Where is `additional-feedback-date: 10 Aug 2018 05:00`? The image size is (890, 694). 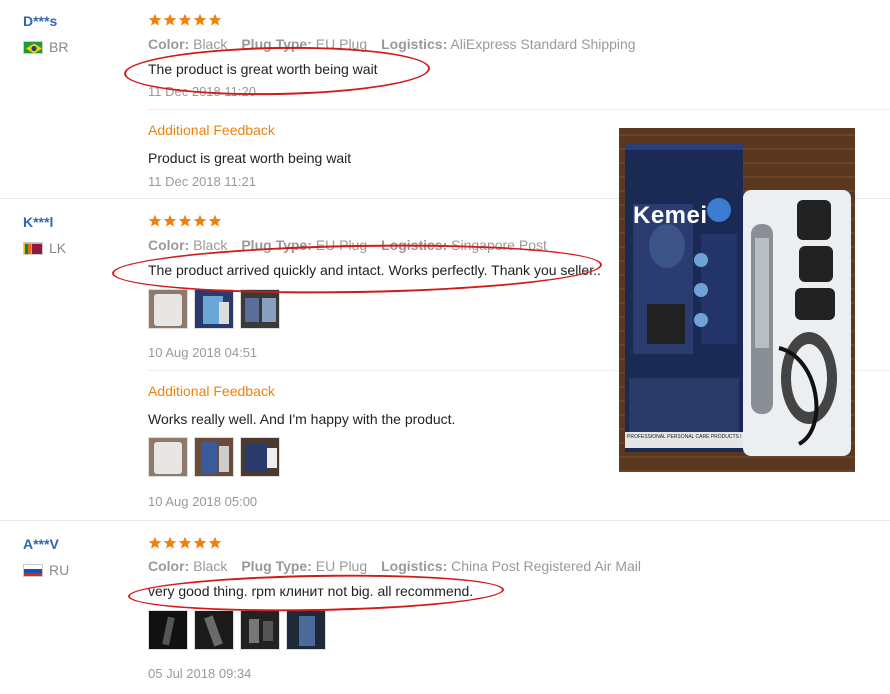
additional-feedback-date: 10 Aug 2018 05:00 is located at coordinates (203, 501).